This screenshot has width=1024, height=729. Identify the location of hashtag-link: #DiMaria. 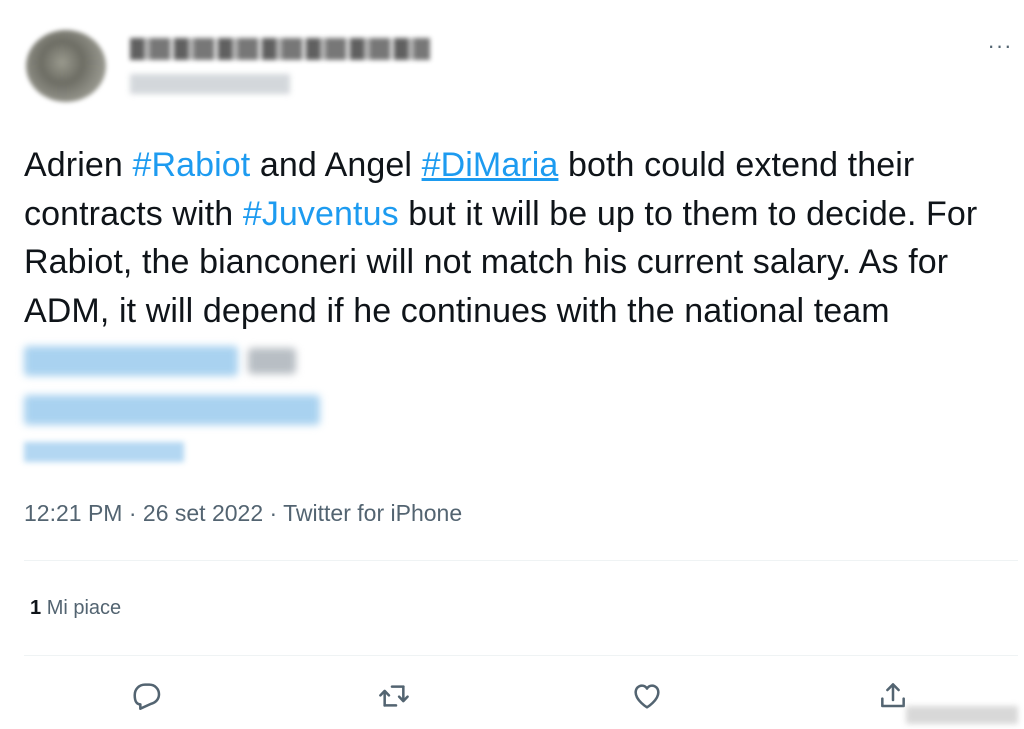
(490, 165).